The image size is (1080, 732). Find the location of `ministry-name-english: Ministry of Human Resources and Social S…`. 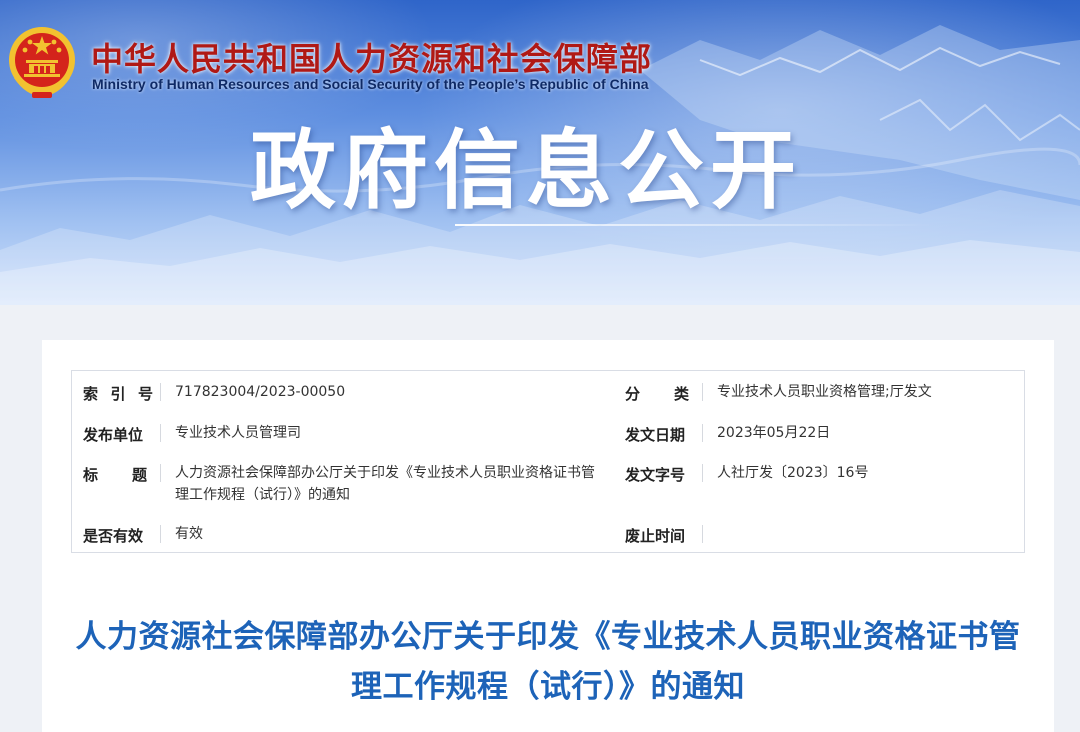

ministry-name-english: Ministry of Human Resources and Social S… is located at coordinates (370, 84).